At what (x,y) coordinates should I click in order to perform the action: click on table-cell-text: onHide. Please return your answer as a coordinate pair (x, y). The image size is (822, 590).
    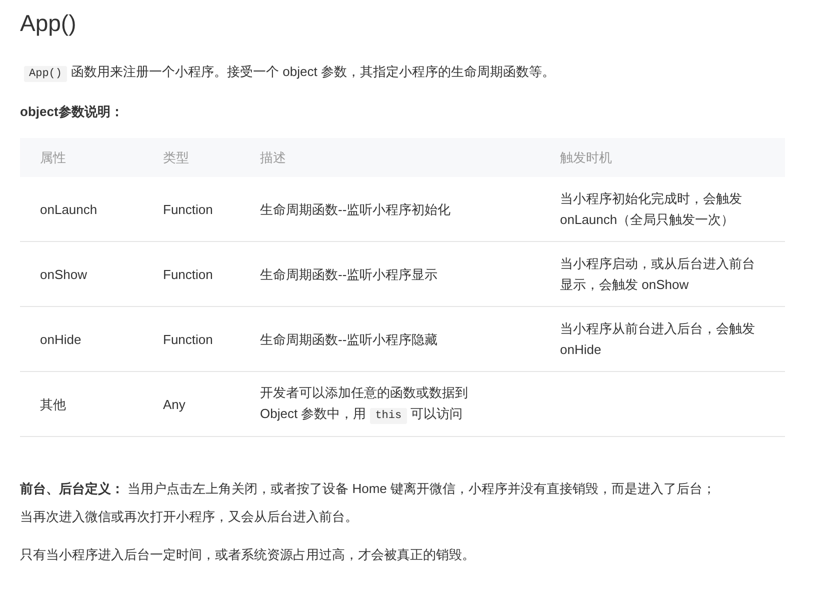
    Looking at the image, I should click on (61, 339).